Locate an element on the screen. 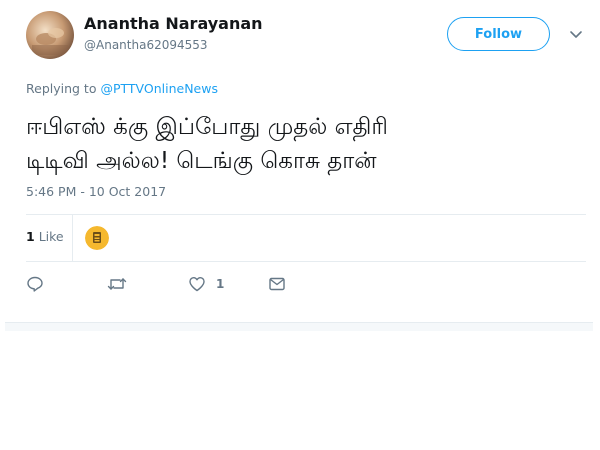 The height and width of the screenshot is (450, 600). liker-avatar-icon is located at coordinates (97, 238).